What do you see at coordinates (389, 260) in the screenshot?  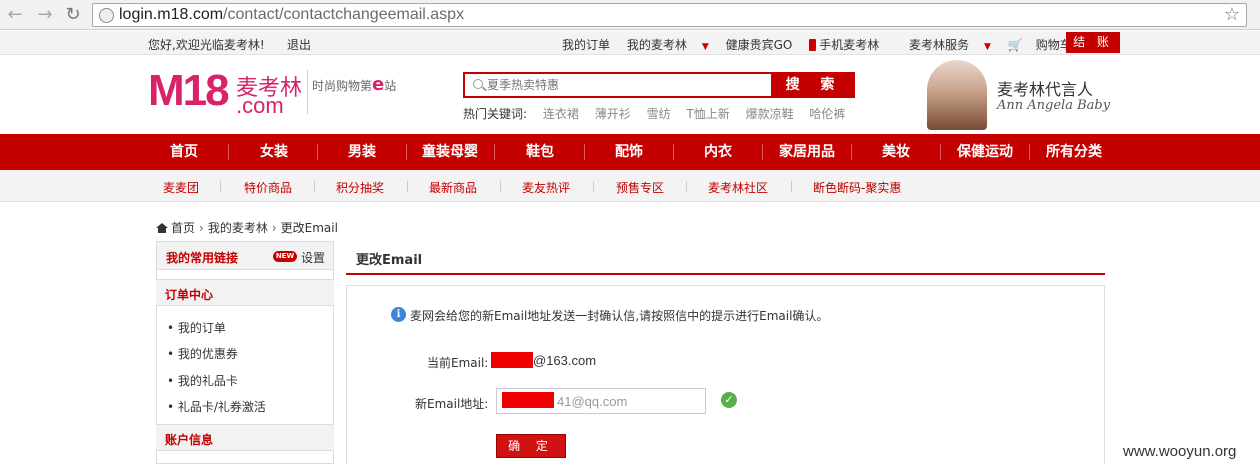 I see `page-title: 更改Email` at bounding box center [389, 260].